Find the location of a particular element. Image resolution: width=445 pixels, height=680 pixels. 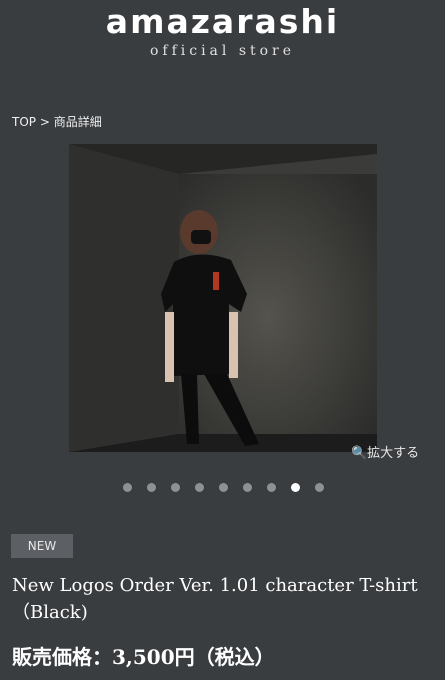

product-price: 販売価格：3,500円（税込） is located at coordinates (143, 657).